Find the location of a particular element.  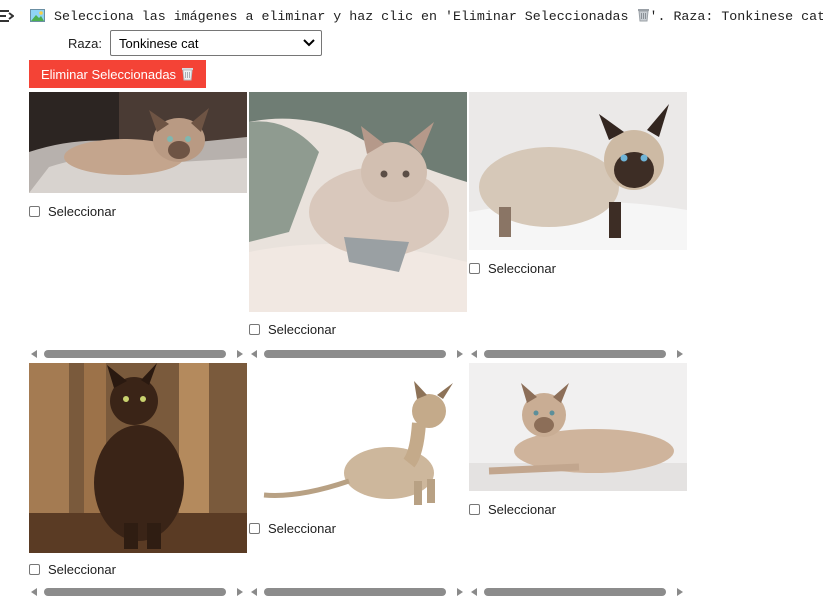

breed-label: Raza: is located at coordinates (85, 43).